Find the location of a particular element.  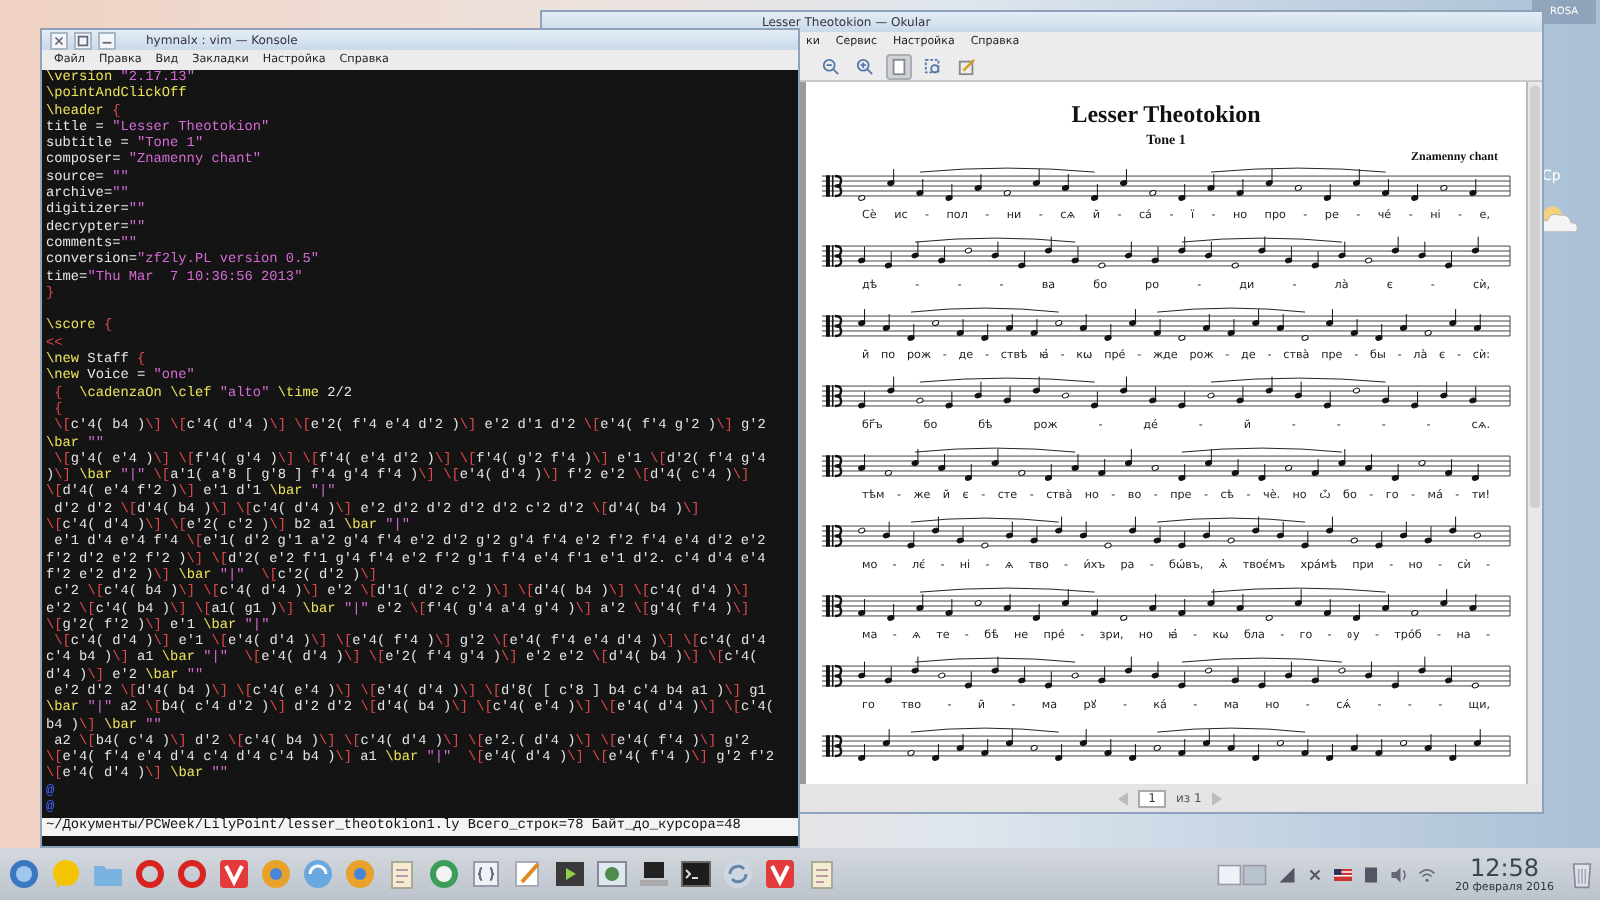

braces-icon is located at coordinates (486, 874).